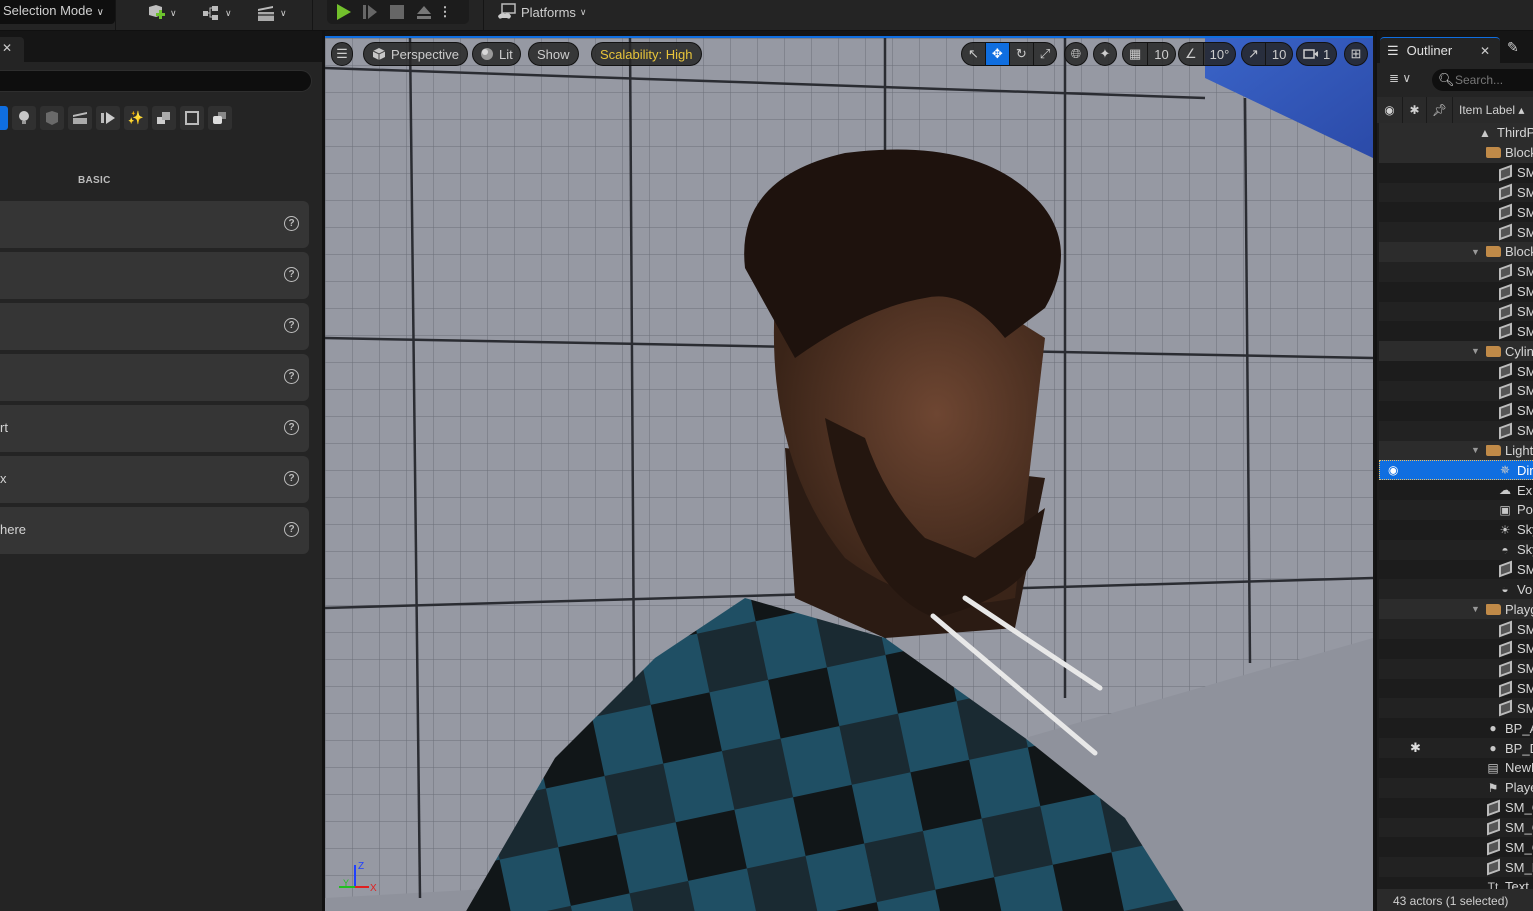 The image size is (1533, 911). I want to click on outliner-row: ▤ NewL, so click(1456, 768).